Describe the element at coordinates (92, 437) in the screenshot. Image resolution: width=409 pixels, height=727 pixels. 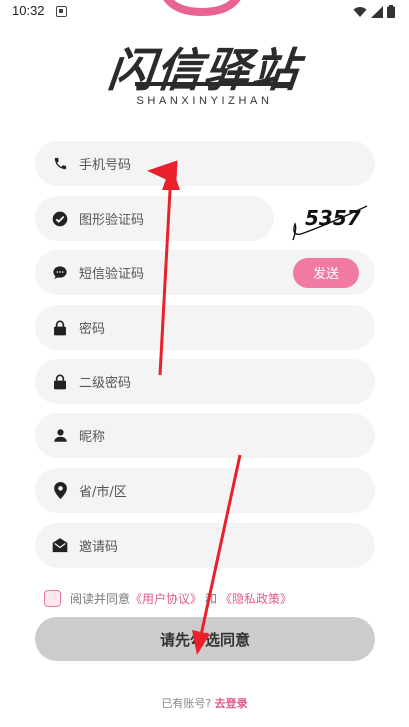
I see `nickname-placeholder: 昵称` at that location.